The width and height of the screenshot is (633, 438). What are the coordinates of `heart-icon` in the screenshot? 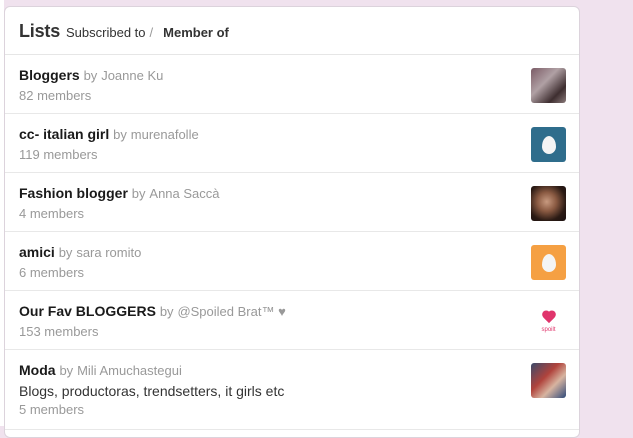 It's located at (549, 317).